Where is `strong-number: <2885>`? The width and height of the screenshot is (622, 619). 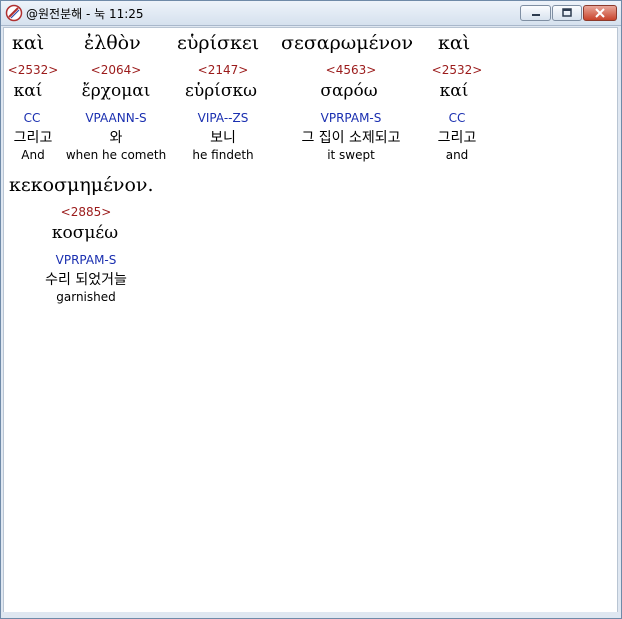 strong-number: <2885> is located at coordinates (86, 212).